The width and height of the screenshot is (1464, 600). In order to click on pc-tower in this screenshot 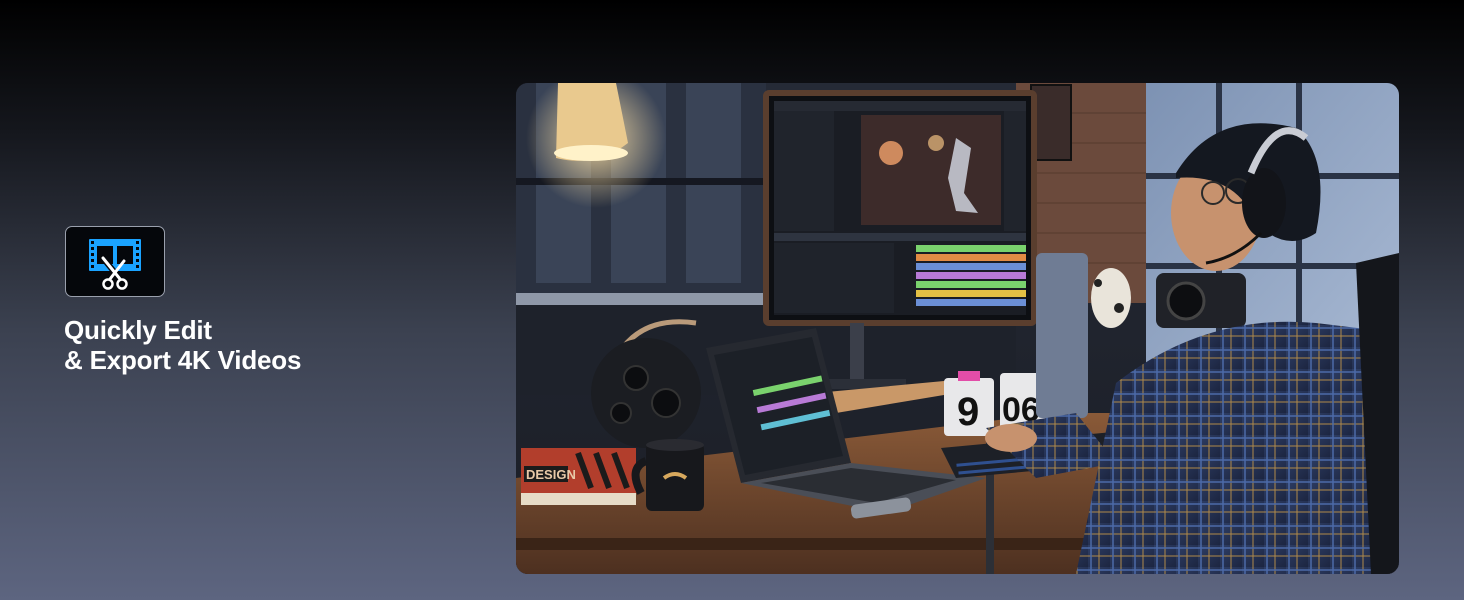, I will do `click(1062, 335)`.